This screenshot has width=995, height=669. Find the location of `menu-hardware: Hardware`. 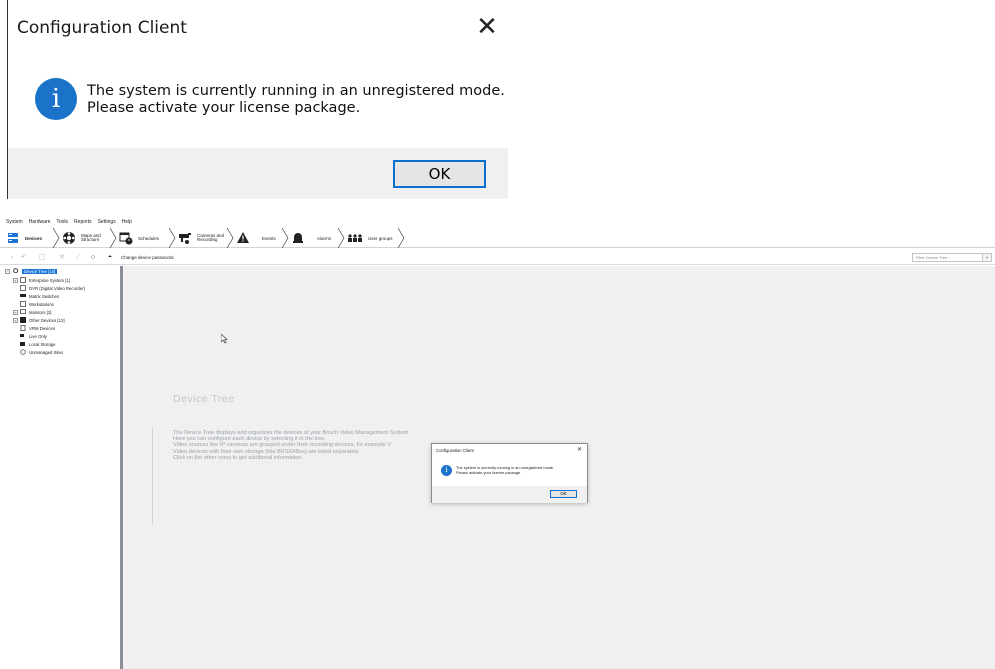

menu-hardware: Hardware is located at coordinates (40, 222).